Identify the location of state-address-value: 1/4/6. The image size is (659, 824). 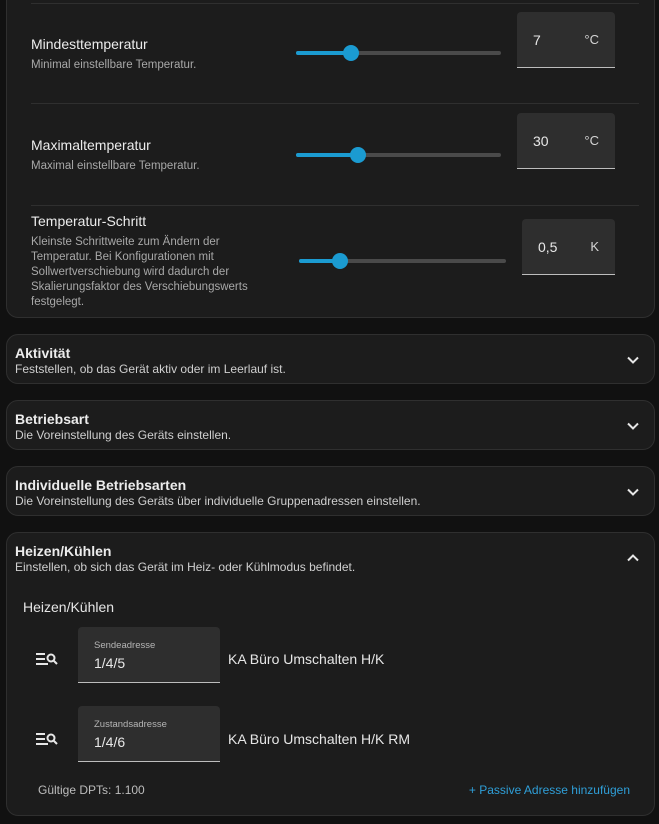
(110, 742).